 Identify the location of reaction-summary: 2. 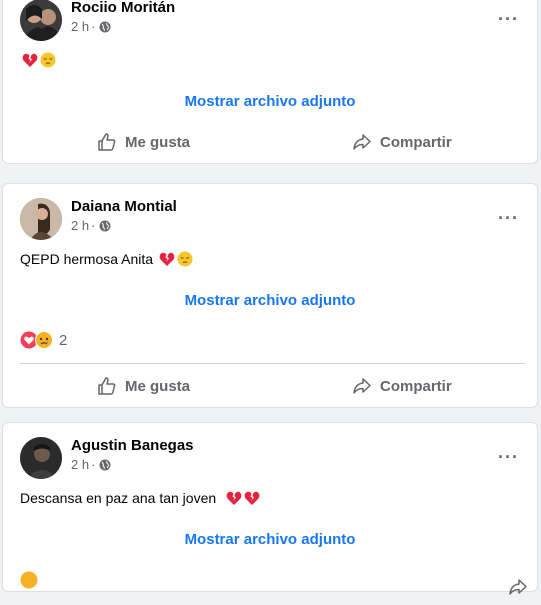
(43, 340).